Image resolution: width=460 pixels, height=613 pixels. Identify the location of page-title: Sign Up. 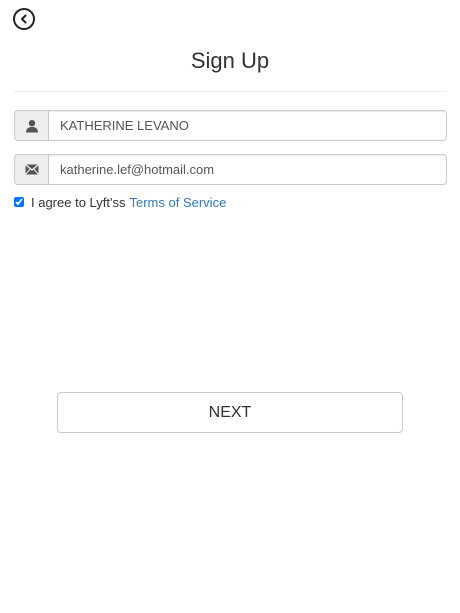
(230, 60).